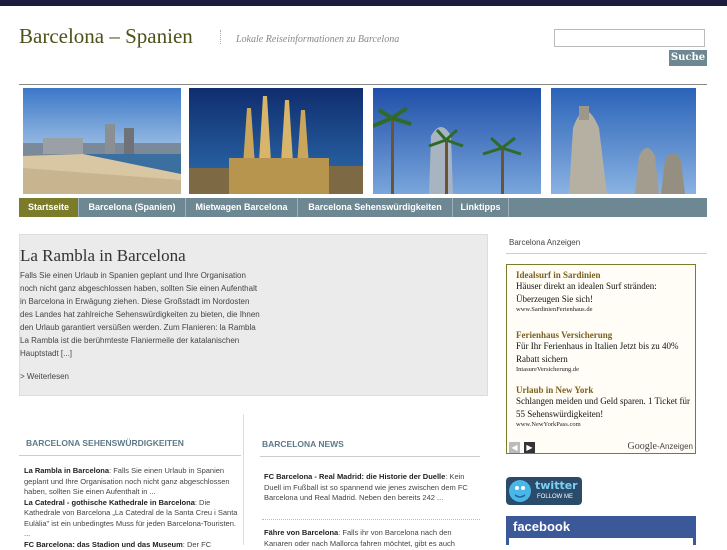 Image resolution: width=727 pixels, height=550 pixels. I want to click on hero-image-gaudi-sculpture, so click(623, 141).